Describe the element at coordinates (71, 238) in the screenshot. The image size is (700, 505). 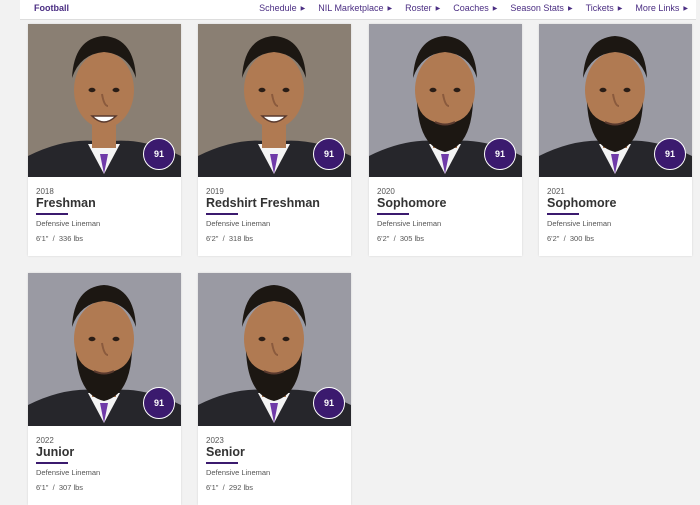
I see `player-weight: 336 lbs` at that location.